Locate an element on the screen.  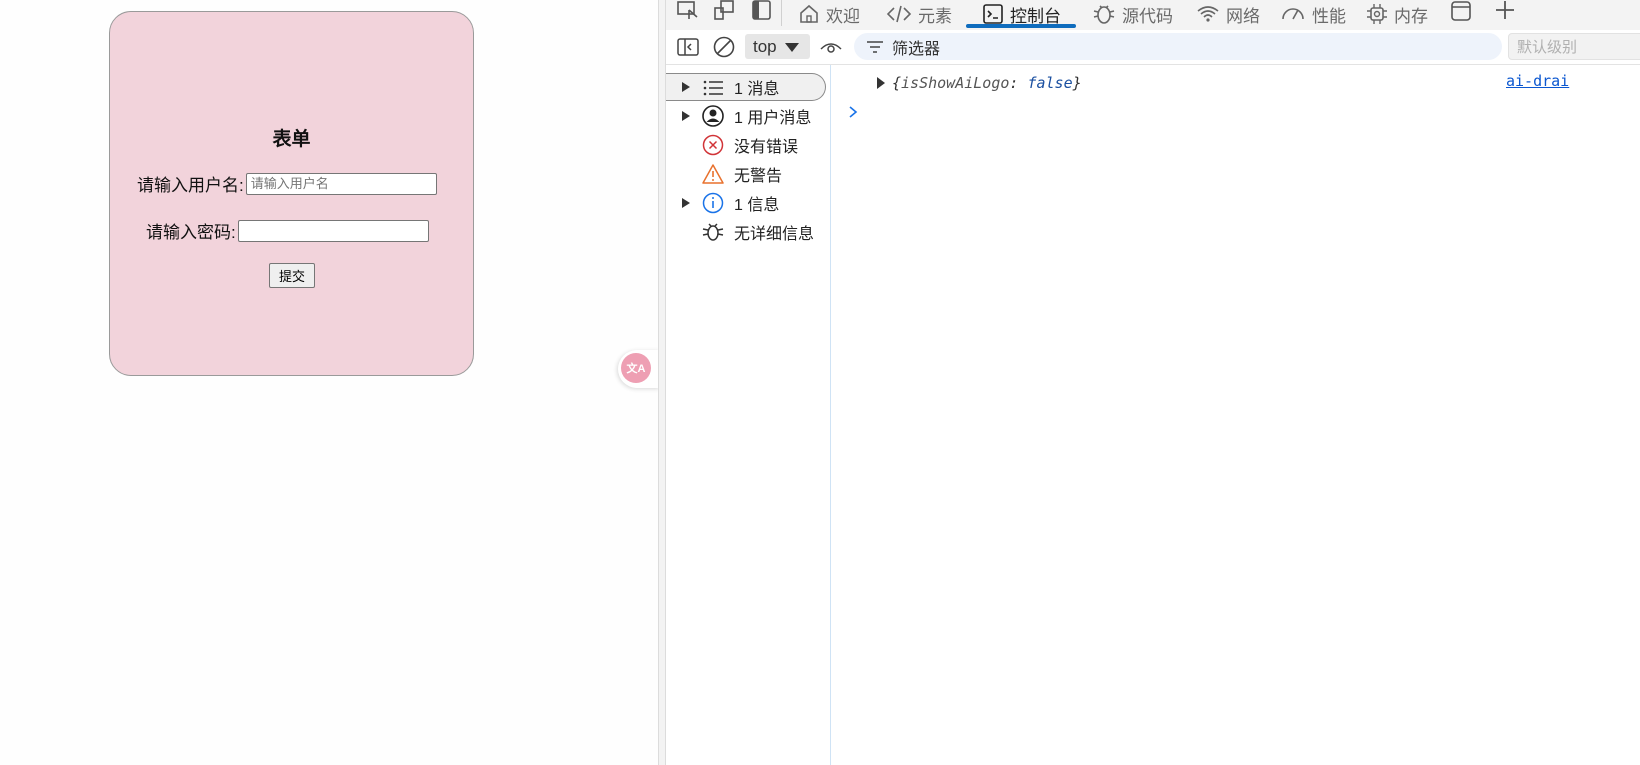
list-icon is located at coordinates (713, 88).